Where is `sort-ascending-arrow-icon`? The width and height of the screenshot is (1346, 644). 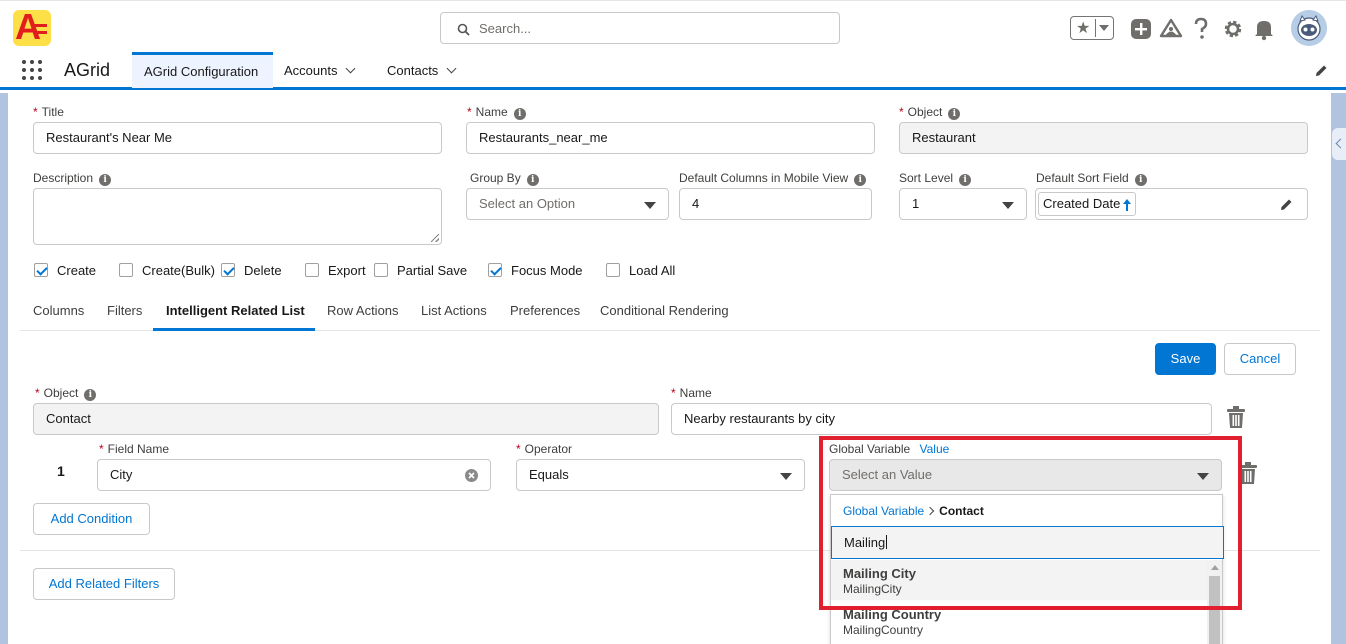 sort-ascending-arrow-icon is located at coordinates (1127, 205).